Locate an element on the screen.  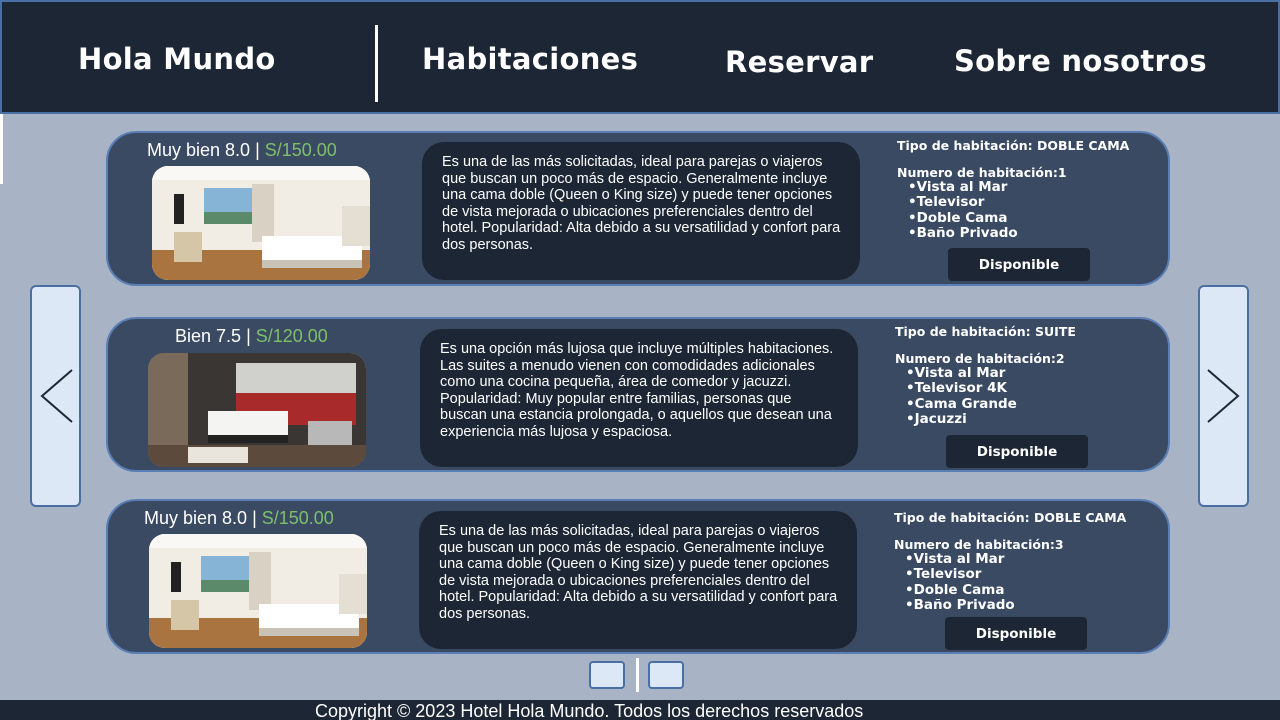
room-number: Numero de habitación:3 is located at coordinates (979, 544).